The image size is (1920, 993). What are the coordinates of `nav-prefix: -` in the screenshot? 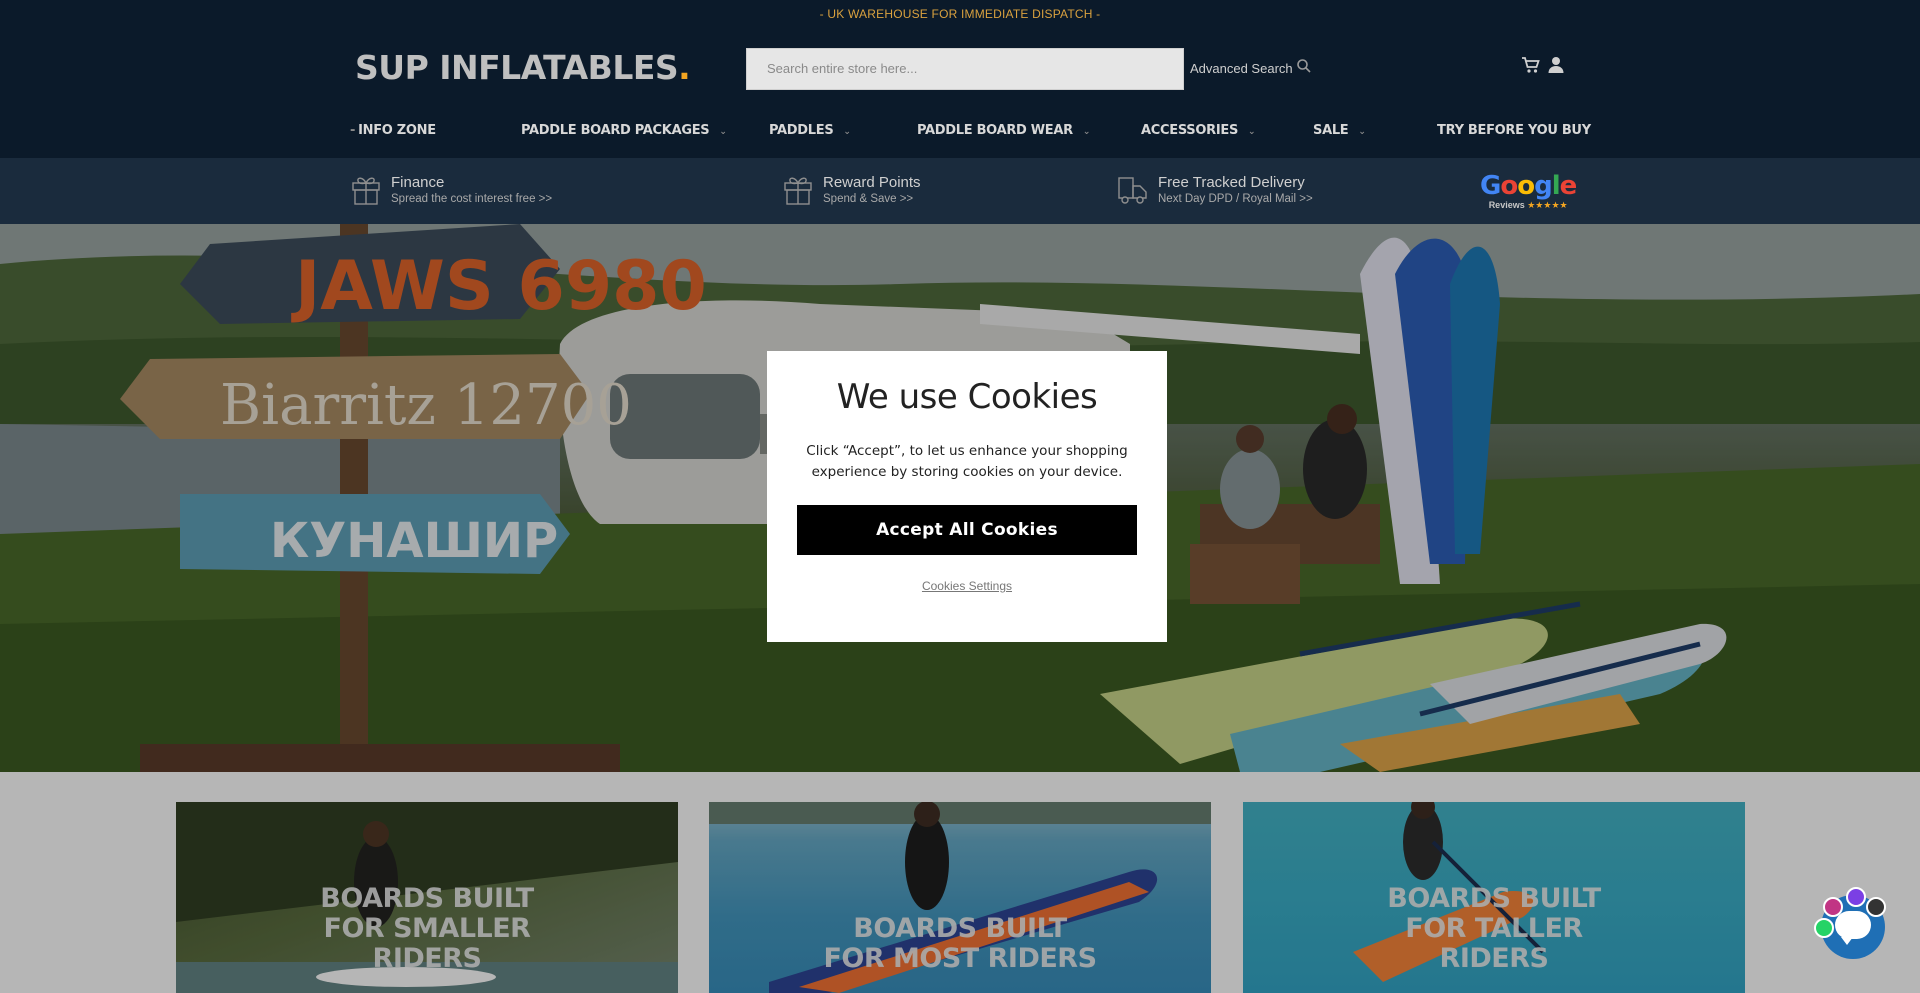 It's located at (353, 130).